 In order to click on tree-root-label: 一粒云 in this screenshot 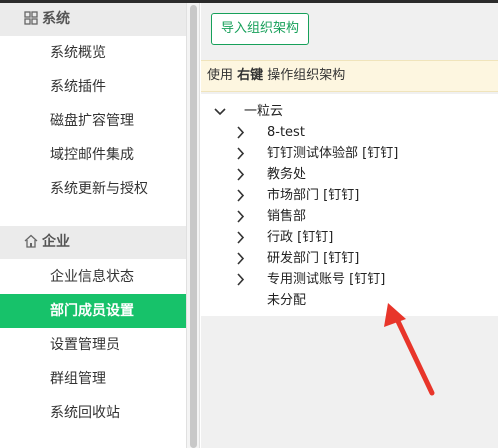, I will do `click(264, 111)`.